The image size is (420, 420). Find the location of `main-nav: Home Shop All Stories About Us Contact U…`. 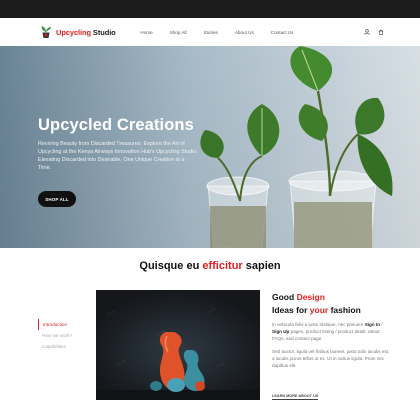

main-nav: Home Shop All Stories About Us Contact U… is located at coordinates (217, 32).